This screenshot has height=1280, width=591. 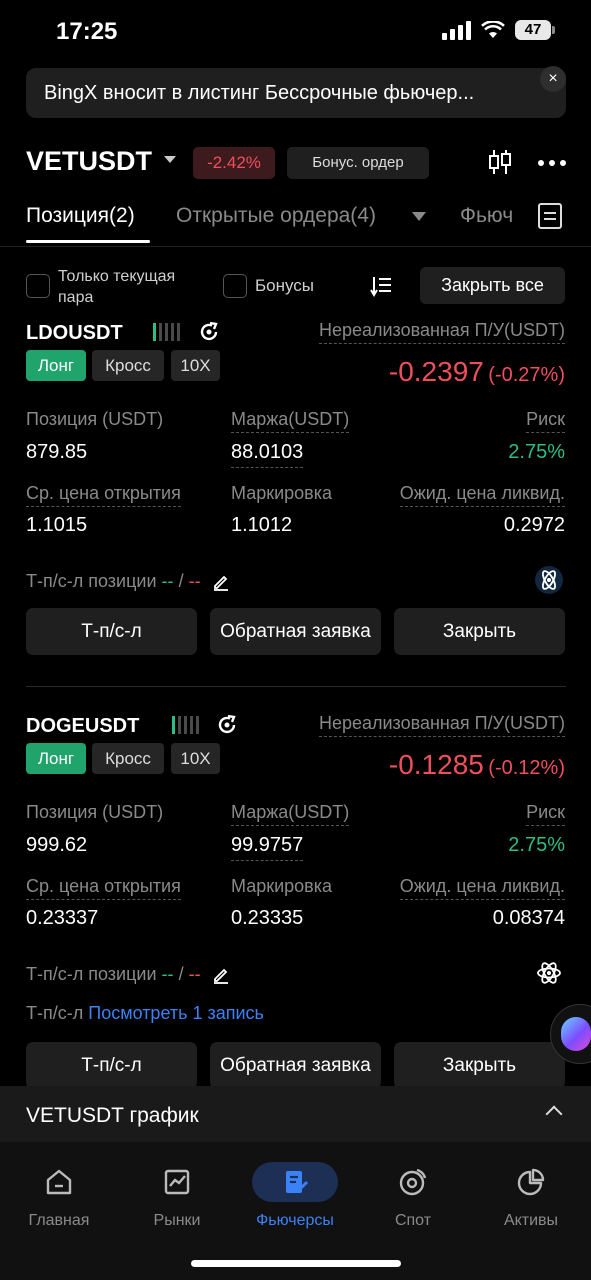 I want to click on nav-spot: Спот, so click(x=413, y=1194).